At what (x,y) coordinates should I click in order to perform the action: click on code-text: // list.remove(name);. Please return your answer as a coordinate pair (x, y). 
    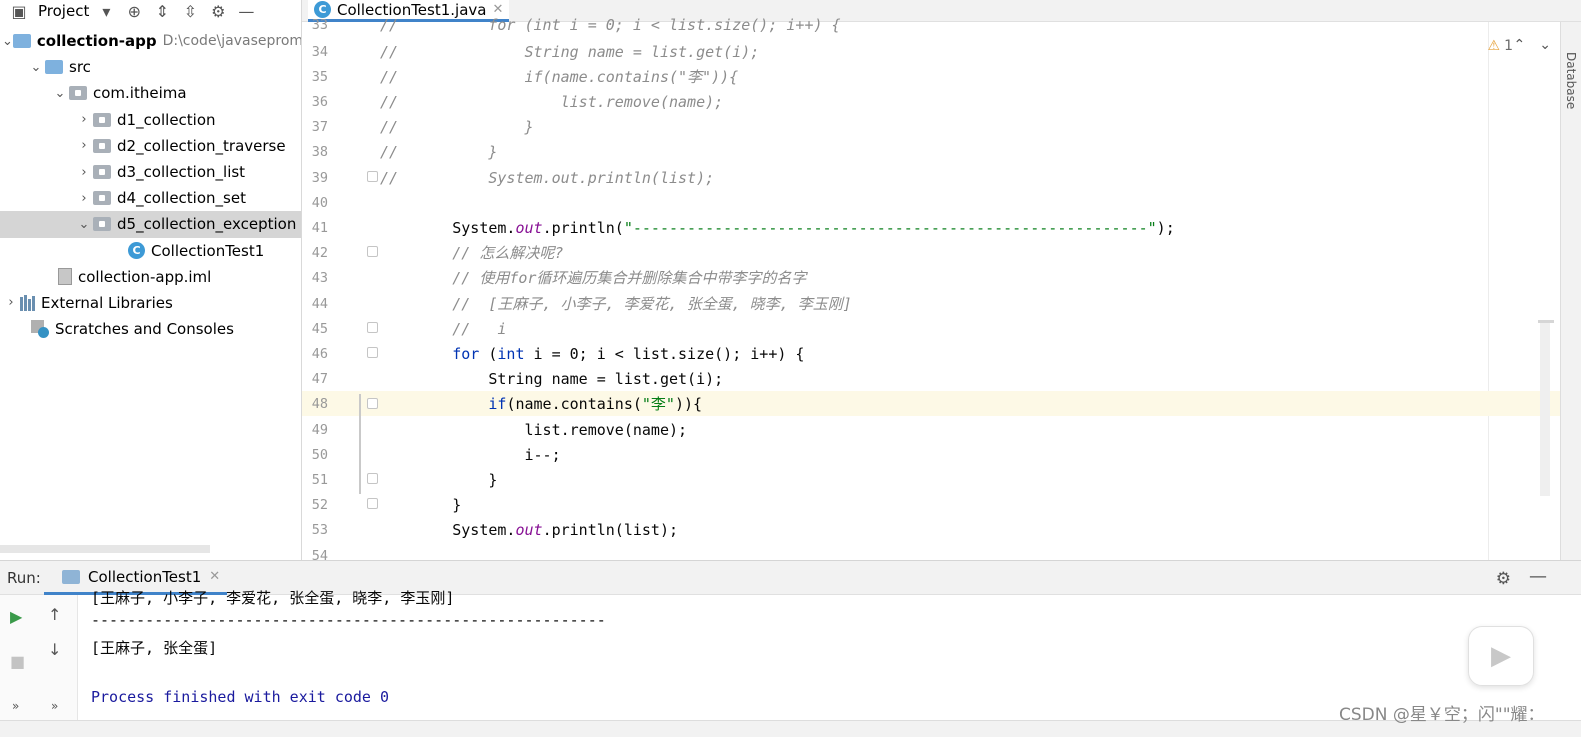
    Looking at the image, I should click on (552, 101).